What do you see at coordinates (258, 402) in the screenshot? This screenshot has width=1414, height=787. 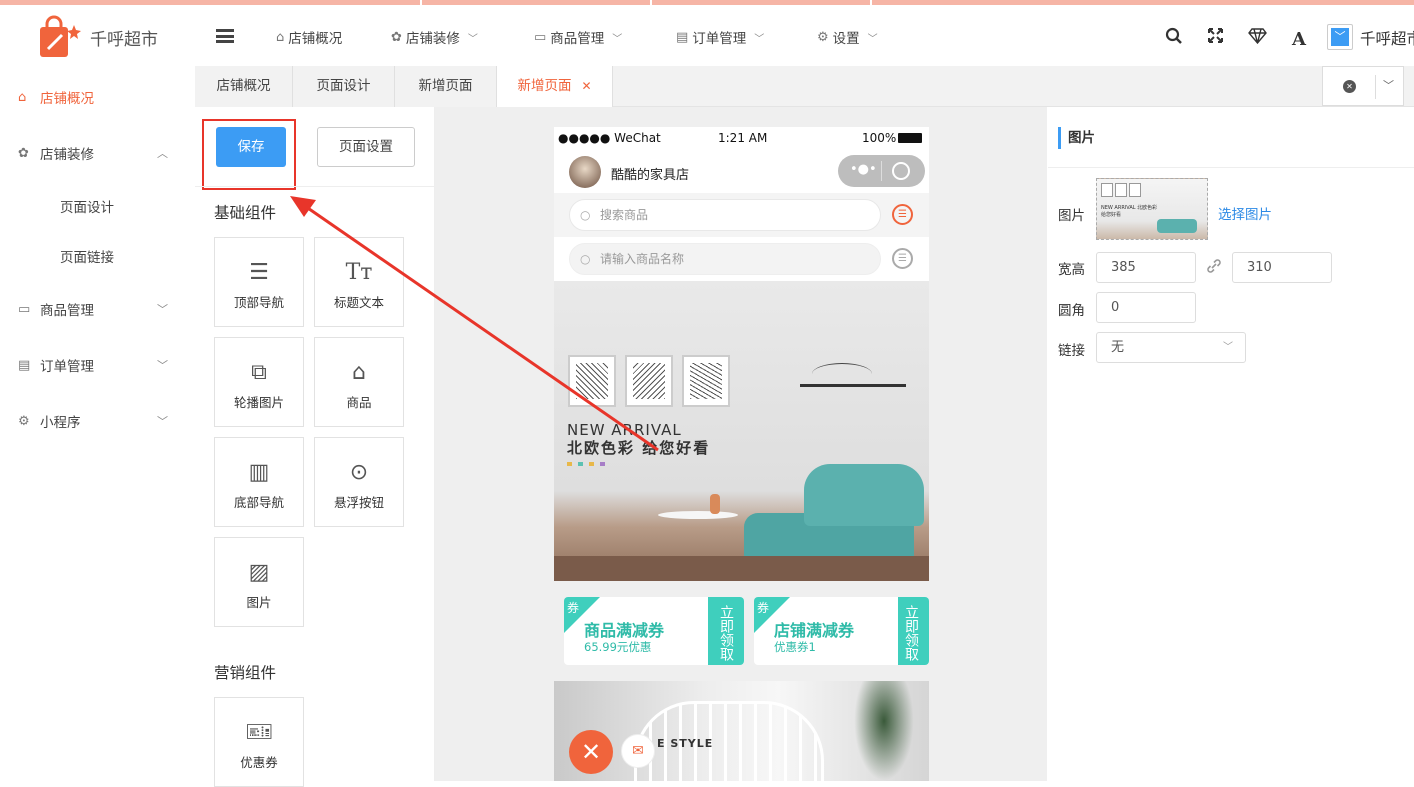 I see `component-label: 轮播图片` at bounding box center [258, 402].